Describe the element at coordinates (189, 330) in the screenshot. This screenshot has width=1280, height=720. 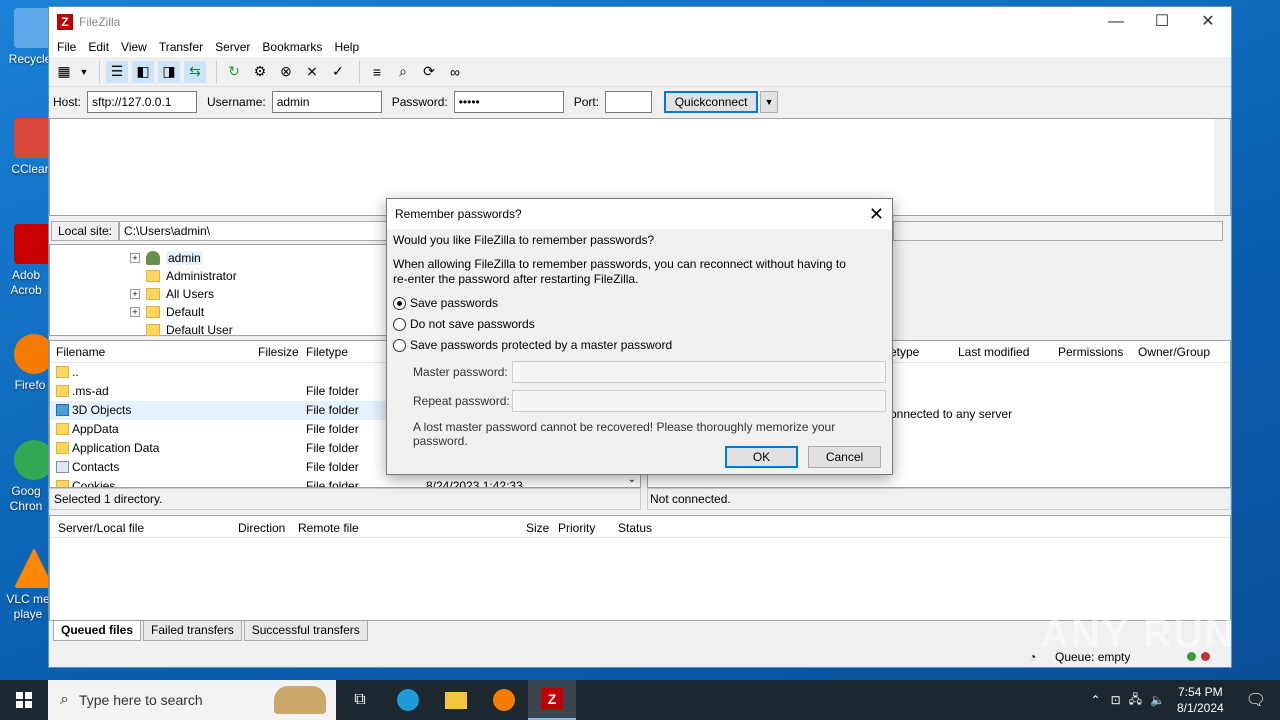
I see `tree-item: Default User` at that location.